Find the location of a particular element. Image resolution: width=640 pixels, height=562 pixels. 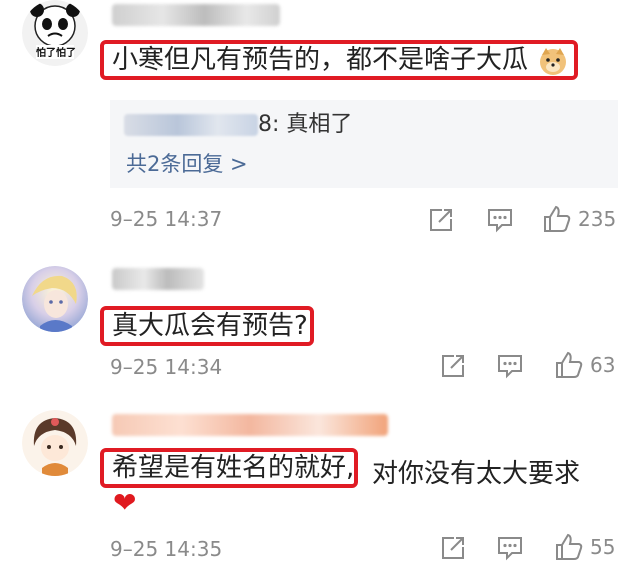

reply-line: 8: 真相了 is located at coordinates (238, 125).